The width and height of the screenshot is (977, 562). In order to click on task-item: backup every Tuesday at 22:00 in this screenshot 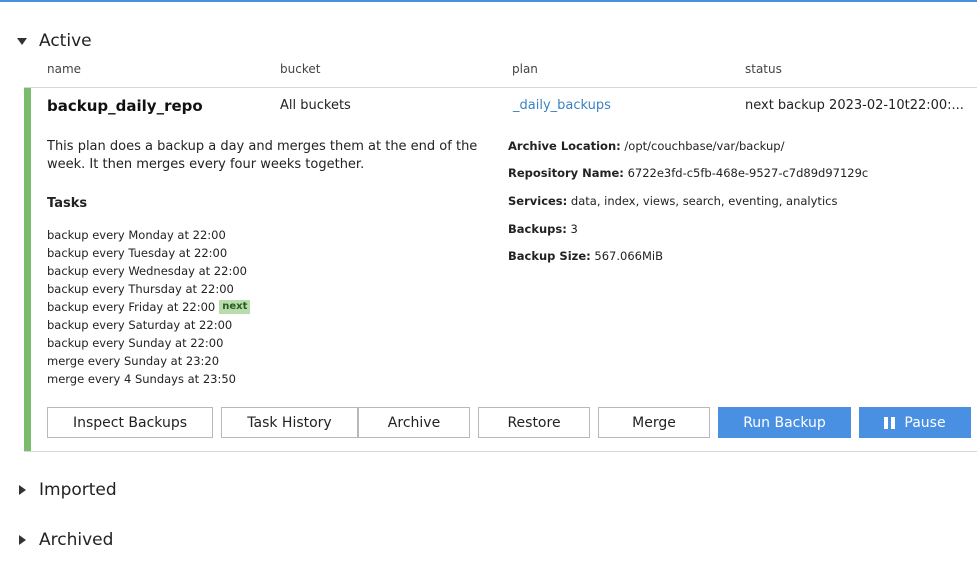, I will do `click(137, 253)`.